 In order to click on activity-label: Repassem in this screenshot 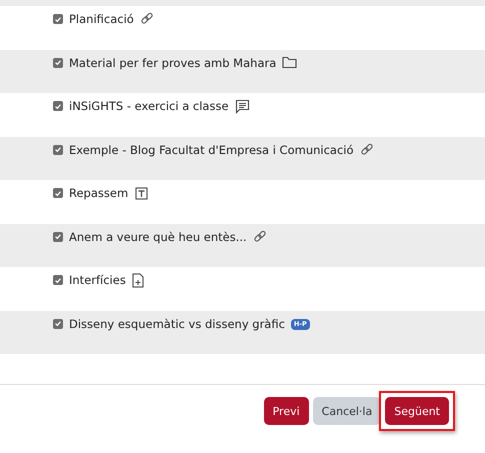, I will do `click(98, 193)`.